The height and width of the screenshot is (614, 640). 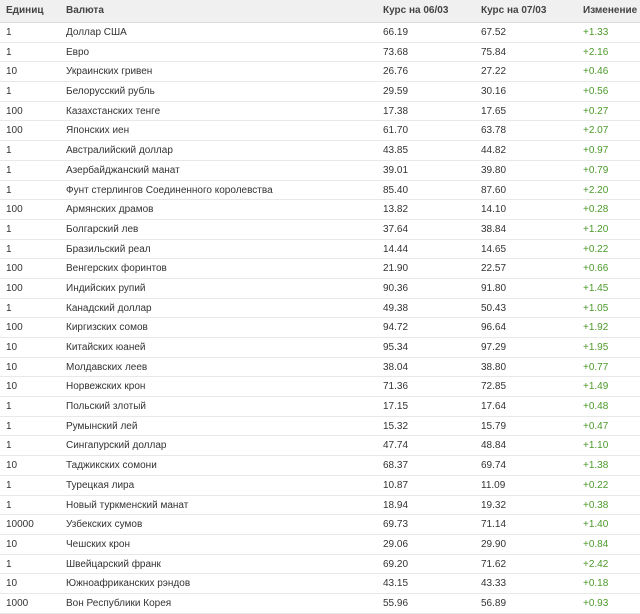 I want to click on cell-rate-new: 15.79, so click(x=494, y=426).